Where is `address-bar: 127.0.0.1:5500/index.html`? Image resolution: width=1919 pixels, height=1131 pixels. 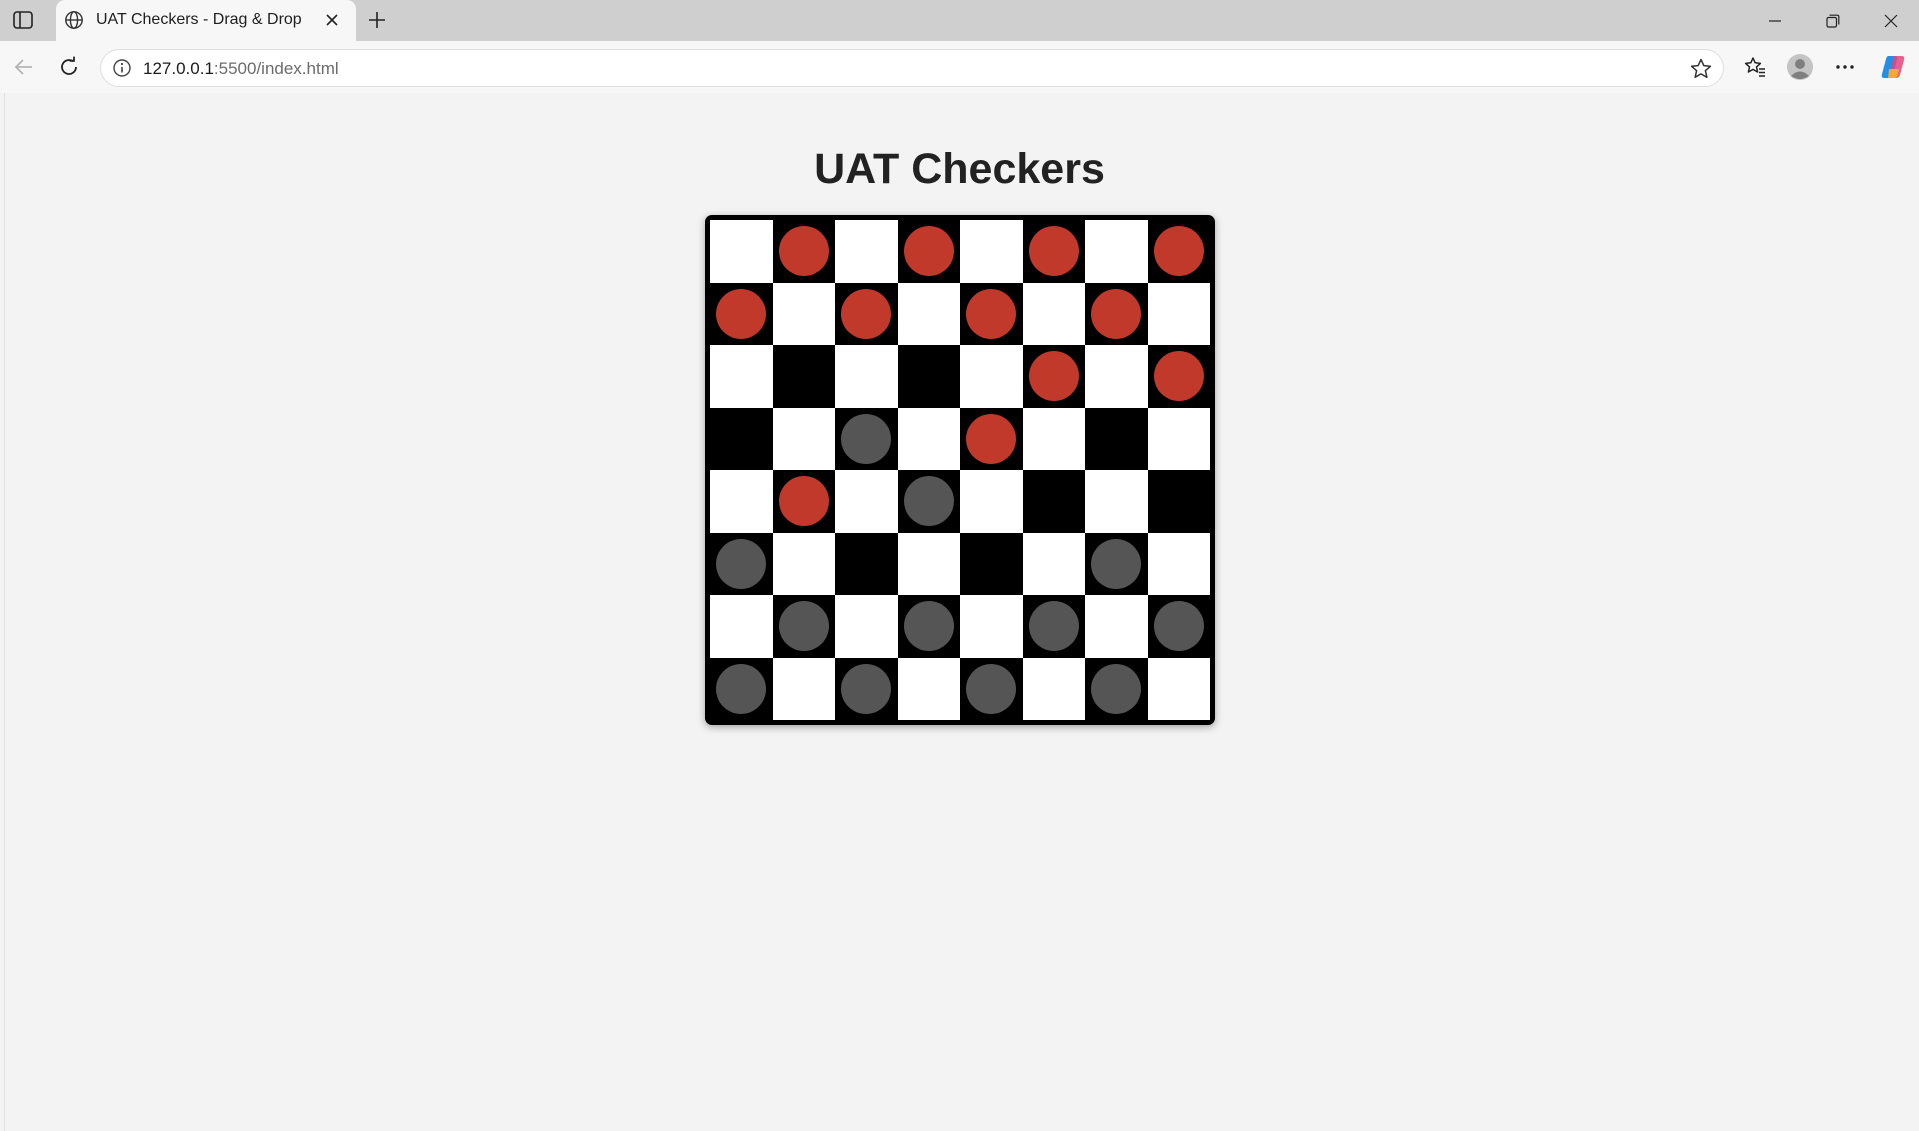 address-bar: 127.0.0.1:5500/index.html is located at coordinates (912, 68).